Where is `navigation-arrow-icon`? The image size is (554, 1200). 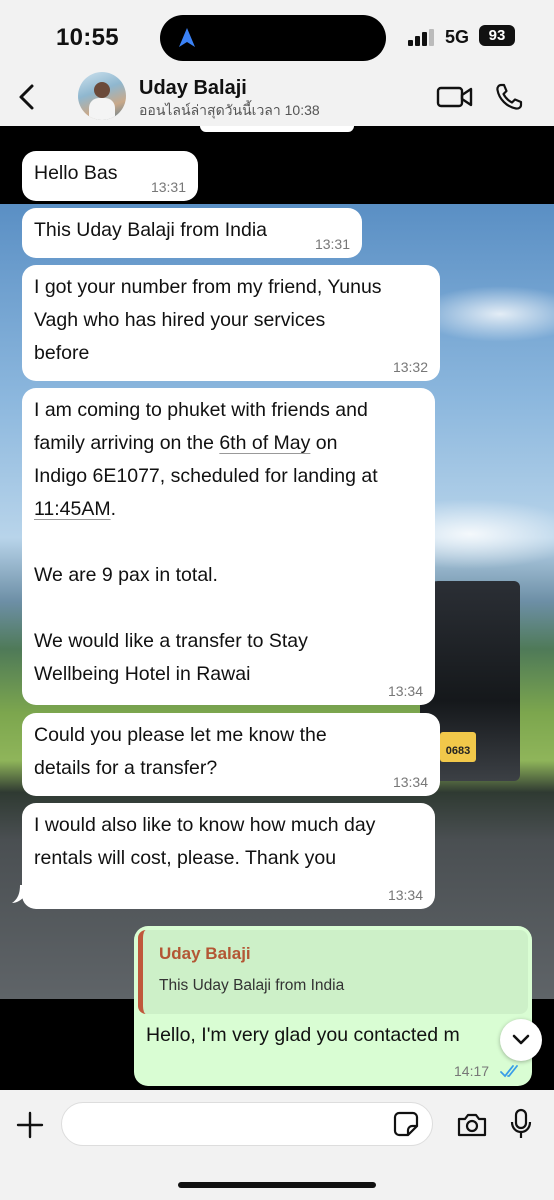 navigation-arrow-icon is located at coordinates (187, 37).